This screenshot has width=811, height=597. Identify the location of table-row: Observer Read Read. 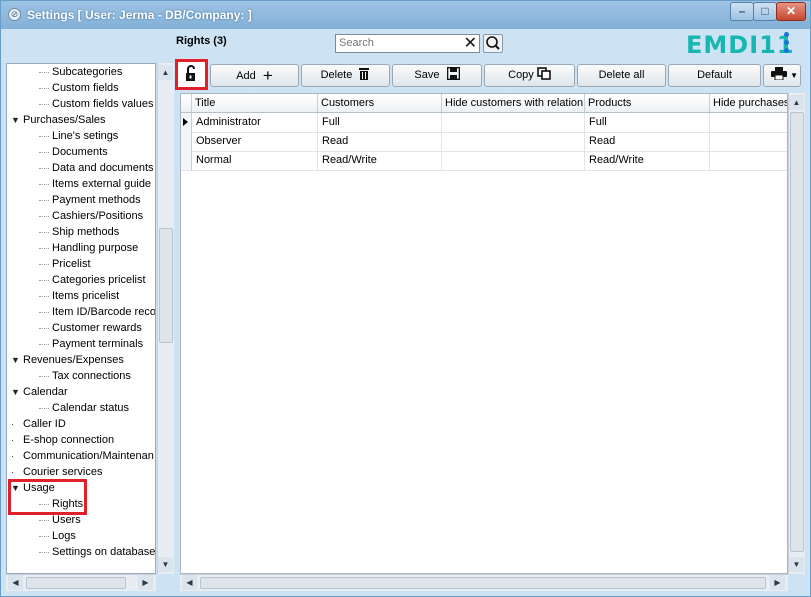
(484, 142).